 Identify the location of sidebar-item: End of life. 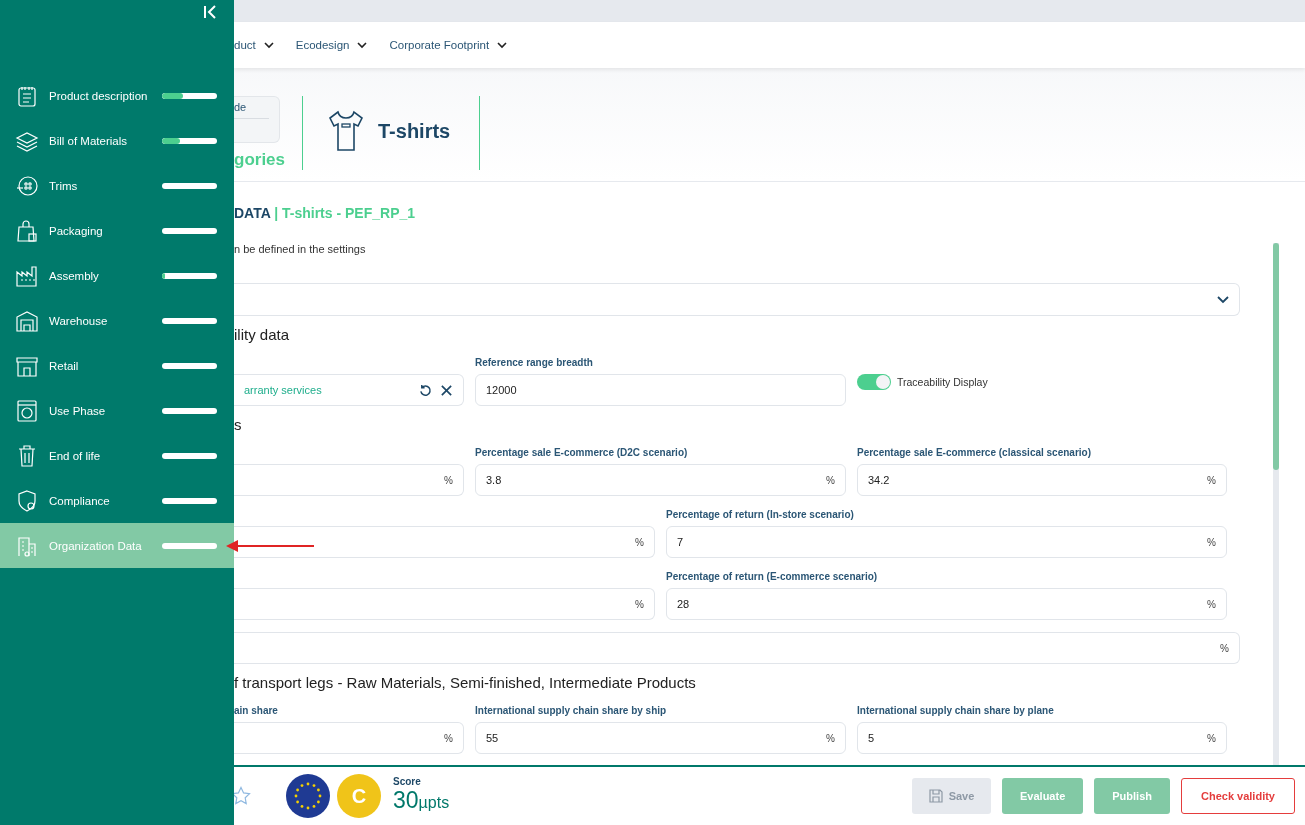
(117, 455).